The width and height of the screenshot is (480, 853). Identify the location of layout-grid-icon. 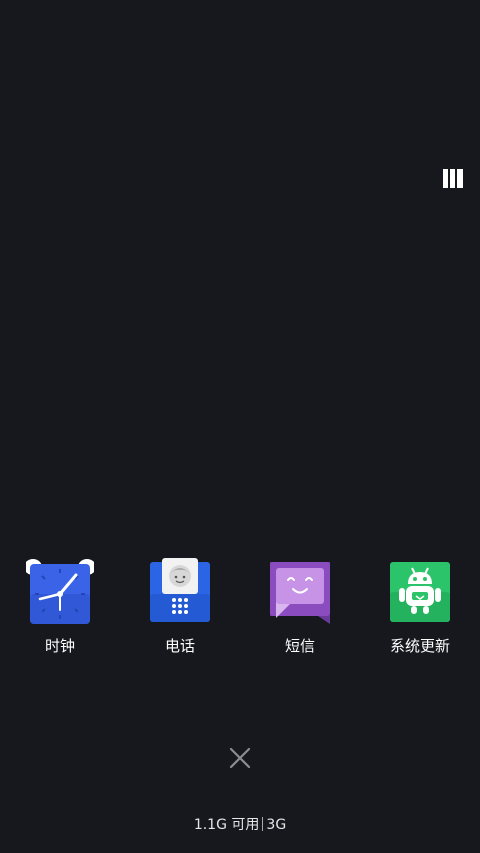
(453, 178).